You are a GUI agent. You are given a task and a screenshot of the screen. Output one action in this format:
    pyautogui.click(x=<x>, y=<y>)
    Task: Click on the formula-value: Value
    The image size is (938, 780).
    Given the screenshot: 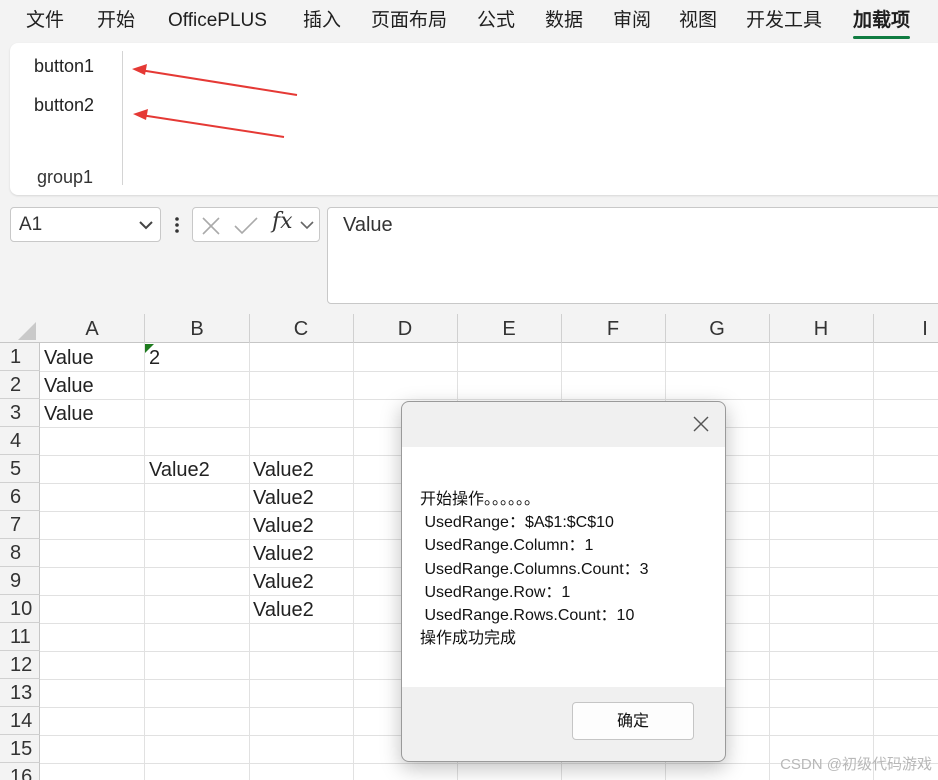 What is the action you would take?
    pyautogui.click(x=368, y=225)
    